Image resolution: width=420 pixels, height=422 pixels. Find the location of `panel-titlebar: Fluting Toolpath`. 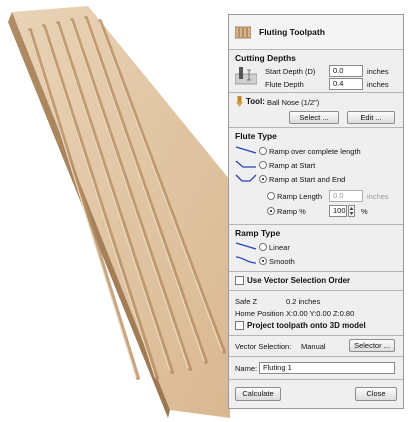

panel-titlebar: Fluting Toolpath is located at coordinates (316, 32).